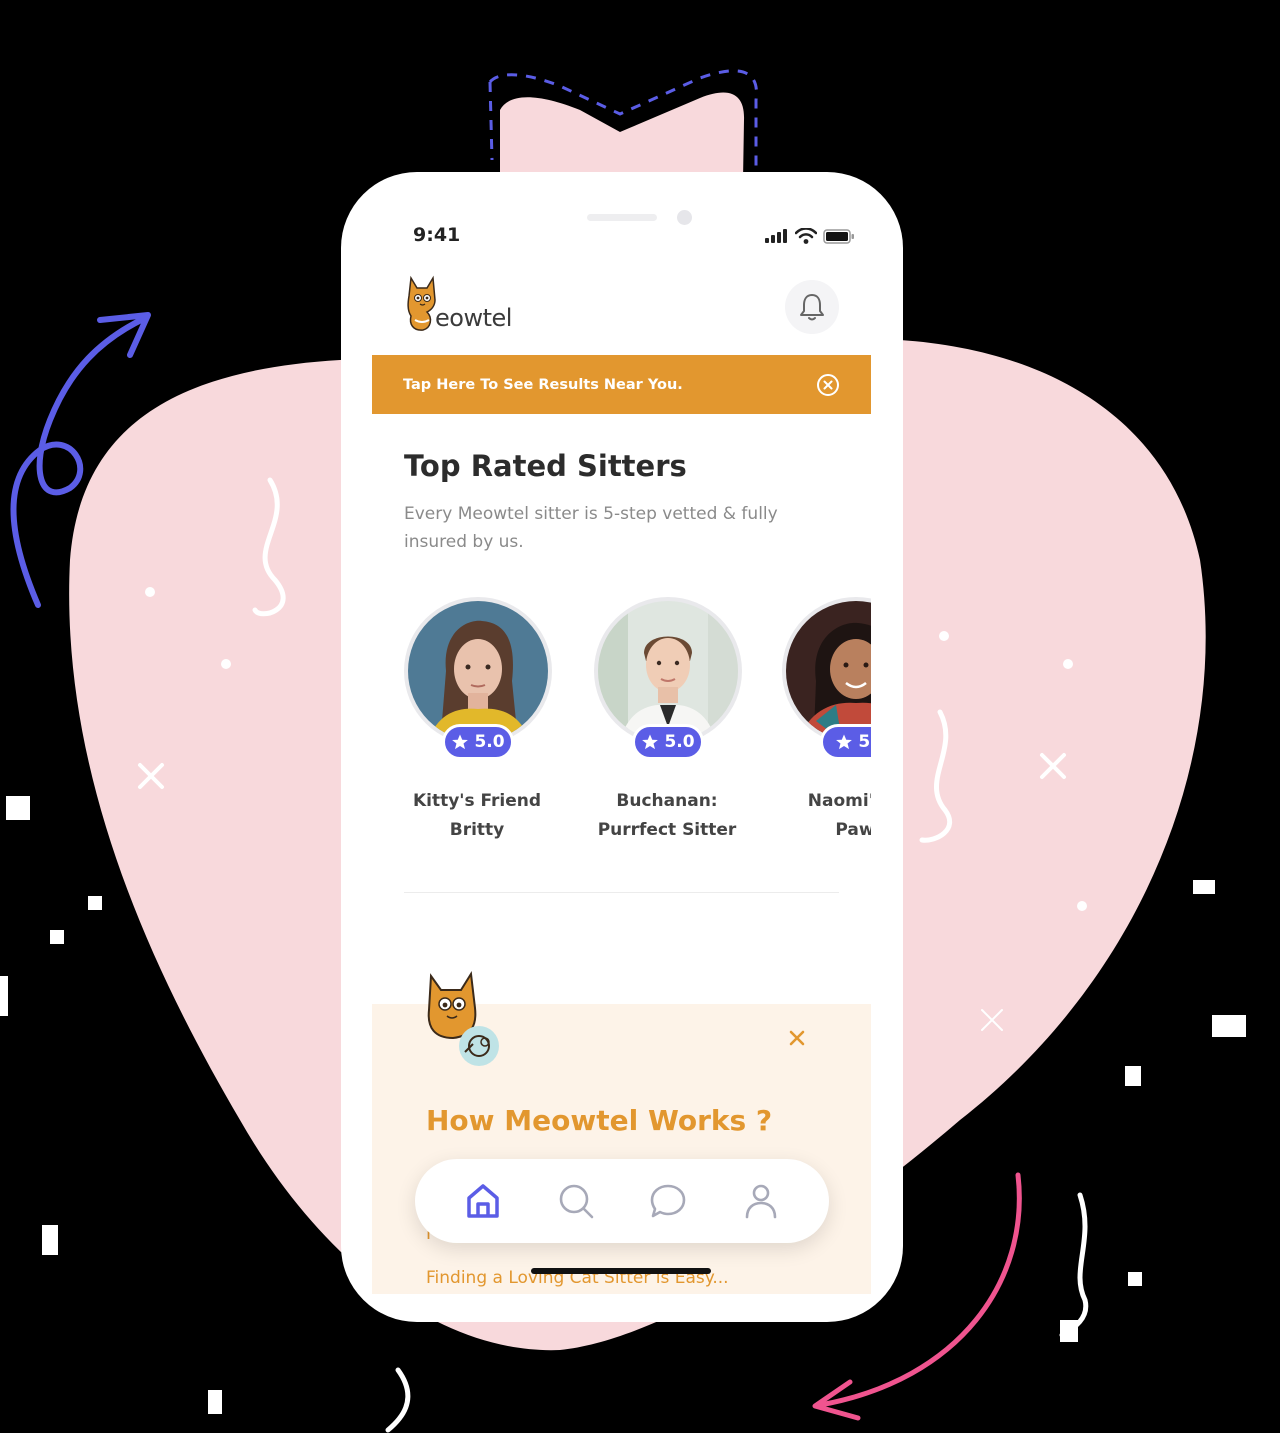 This screenshot has width=1280, height=1433. I want to click on location-banner: Tap Here To See Results Near You., so click(621, 384).